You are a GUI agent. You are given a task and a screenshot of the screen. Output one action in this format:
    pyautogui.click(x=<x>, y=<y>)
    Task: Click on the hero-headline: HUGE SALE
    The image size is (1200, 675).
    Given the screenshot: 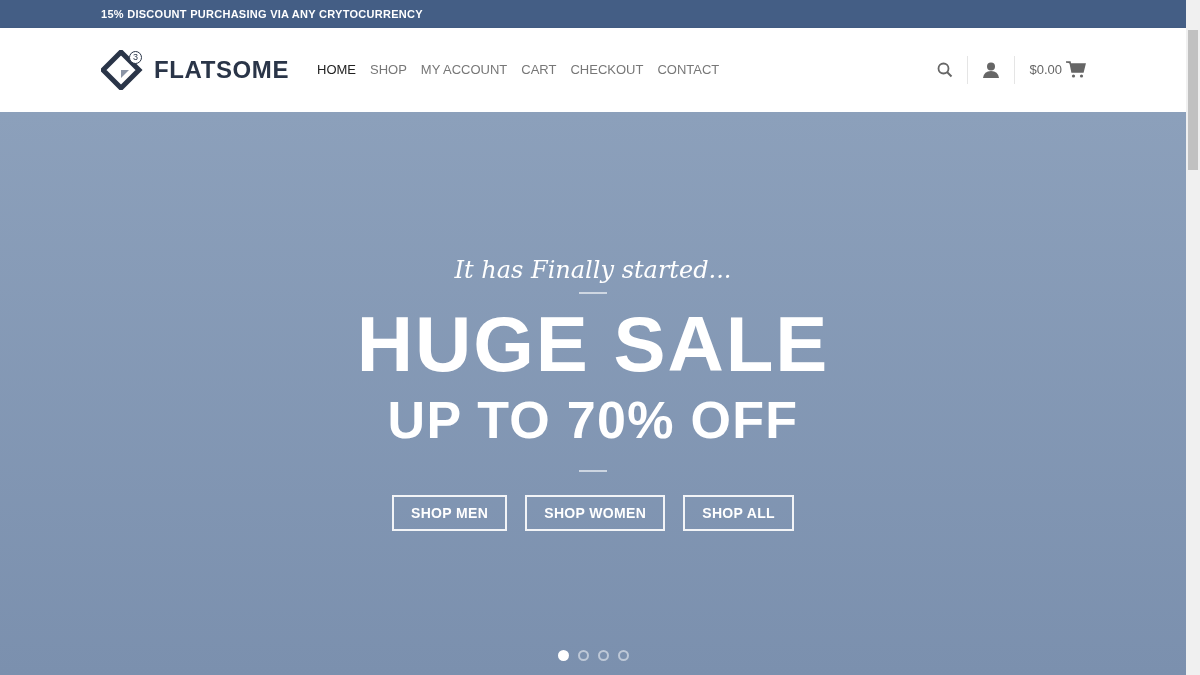 What is the action you would take?
    pyautogui.click(x=593, y=344)
    